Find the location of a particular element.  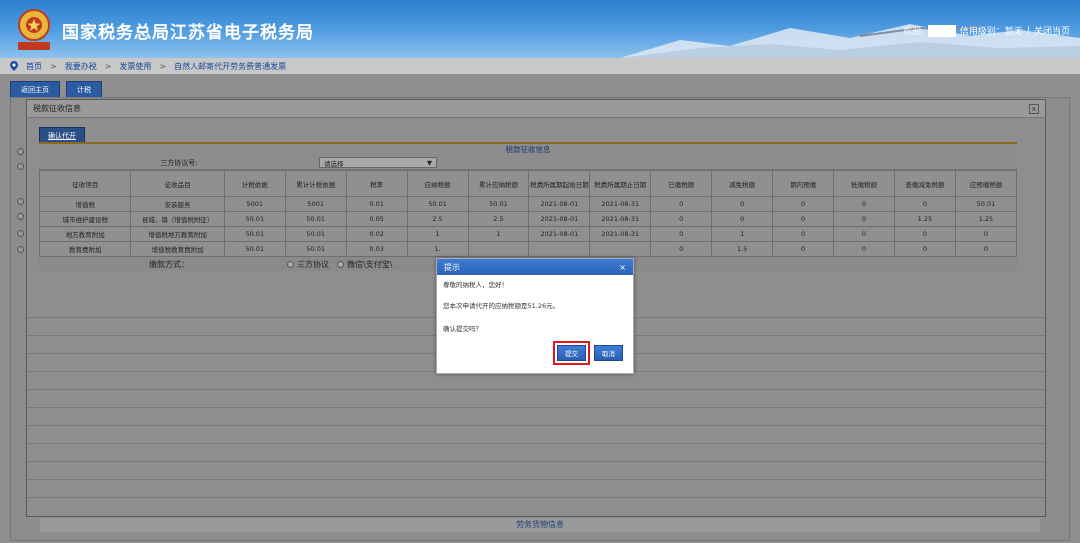

col-header: 征收品目 is located at coordinates (177, 183).